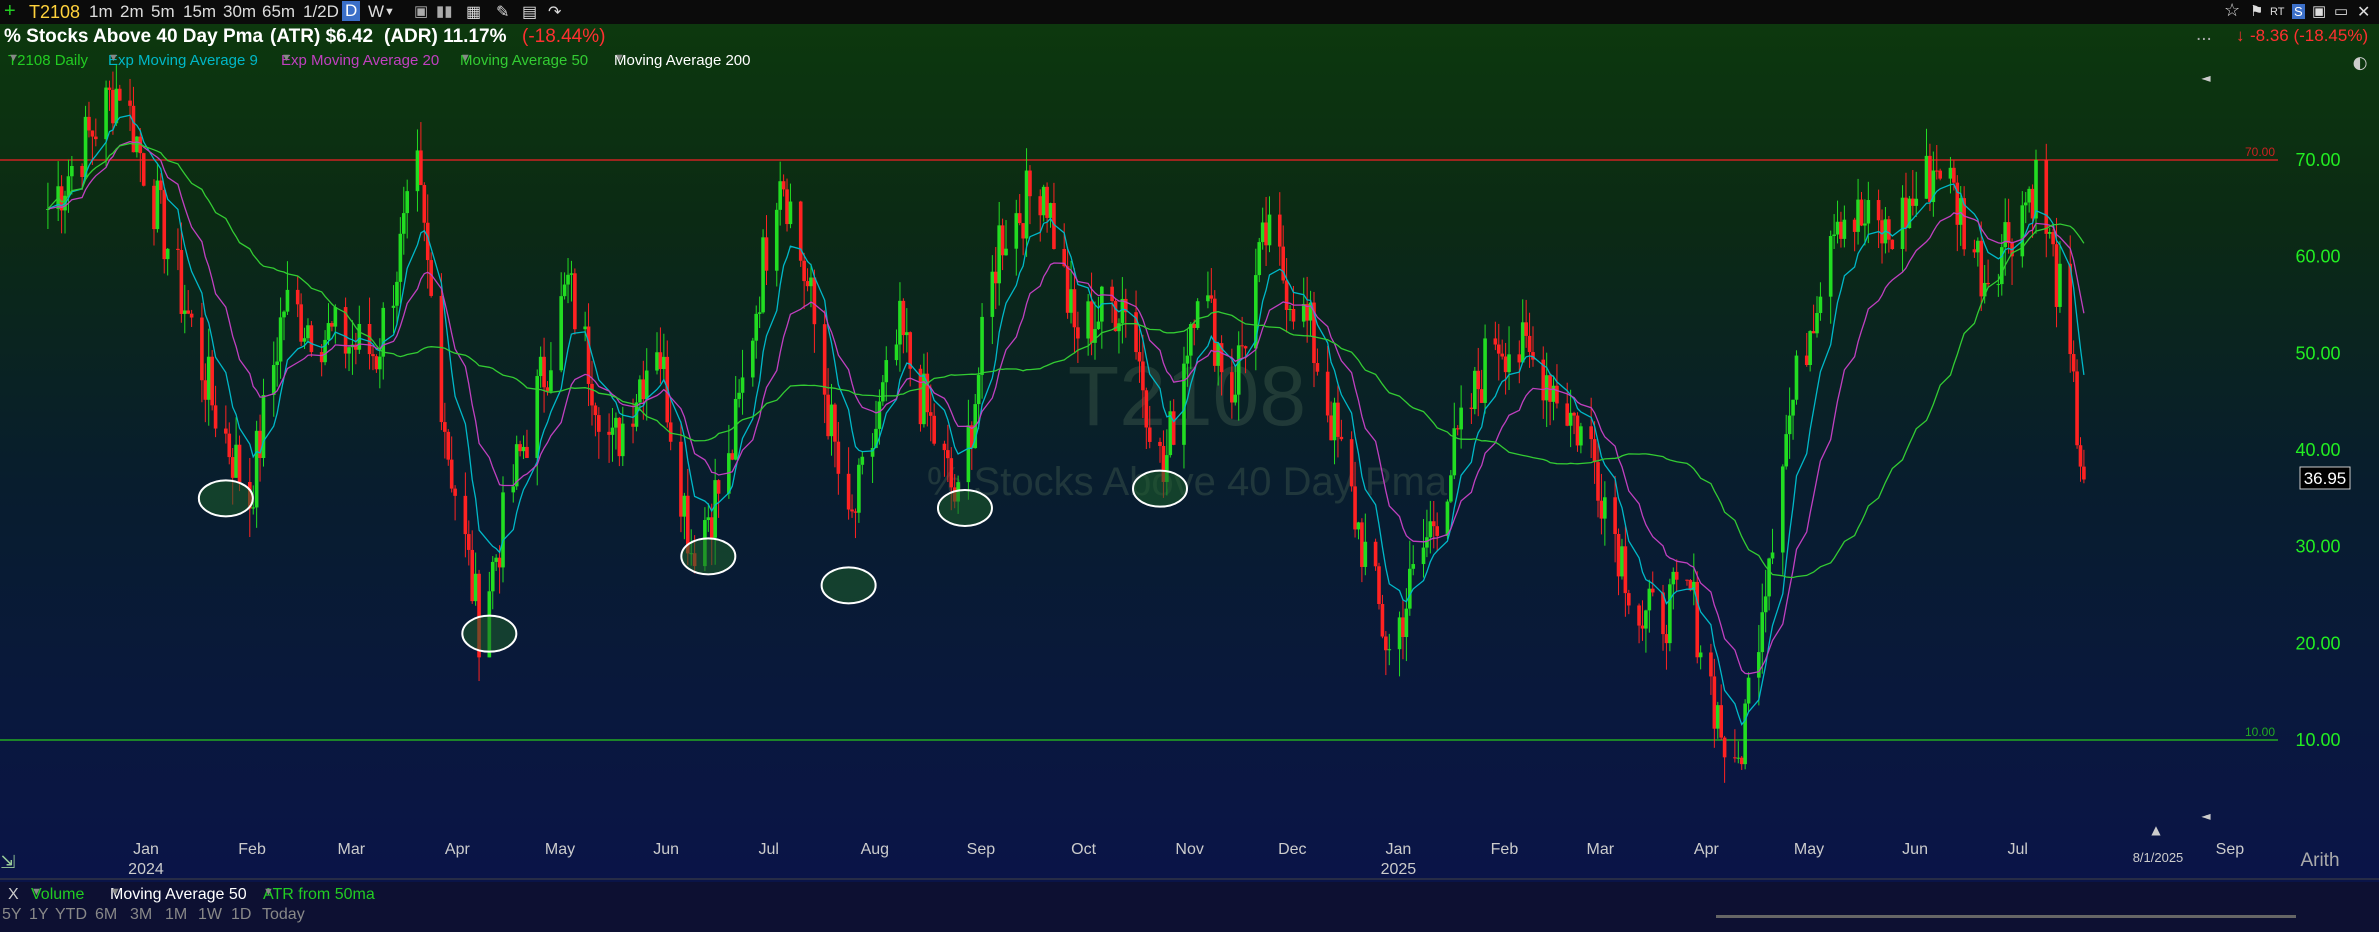 The image size is (2379, 932). Describe the element at coordinates (2256, 11) in the screenshot. I see `flag-icon: ⚑` at that location.